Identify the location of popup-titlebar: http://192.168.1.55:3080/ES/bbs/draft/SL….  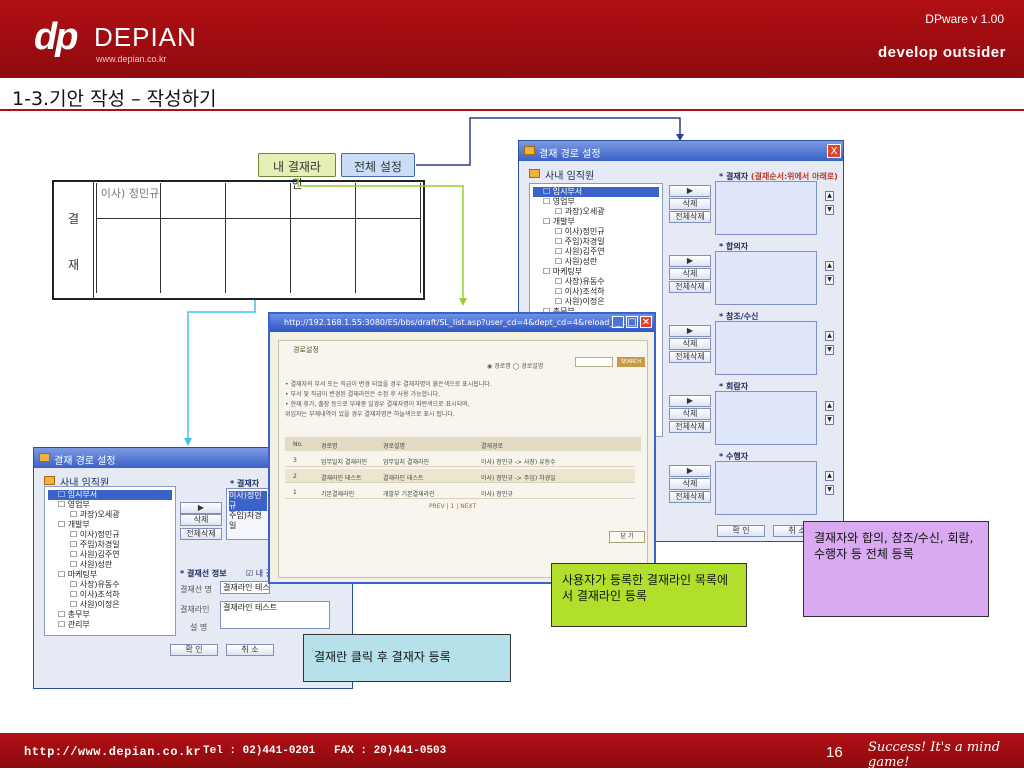
(462, 323).